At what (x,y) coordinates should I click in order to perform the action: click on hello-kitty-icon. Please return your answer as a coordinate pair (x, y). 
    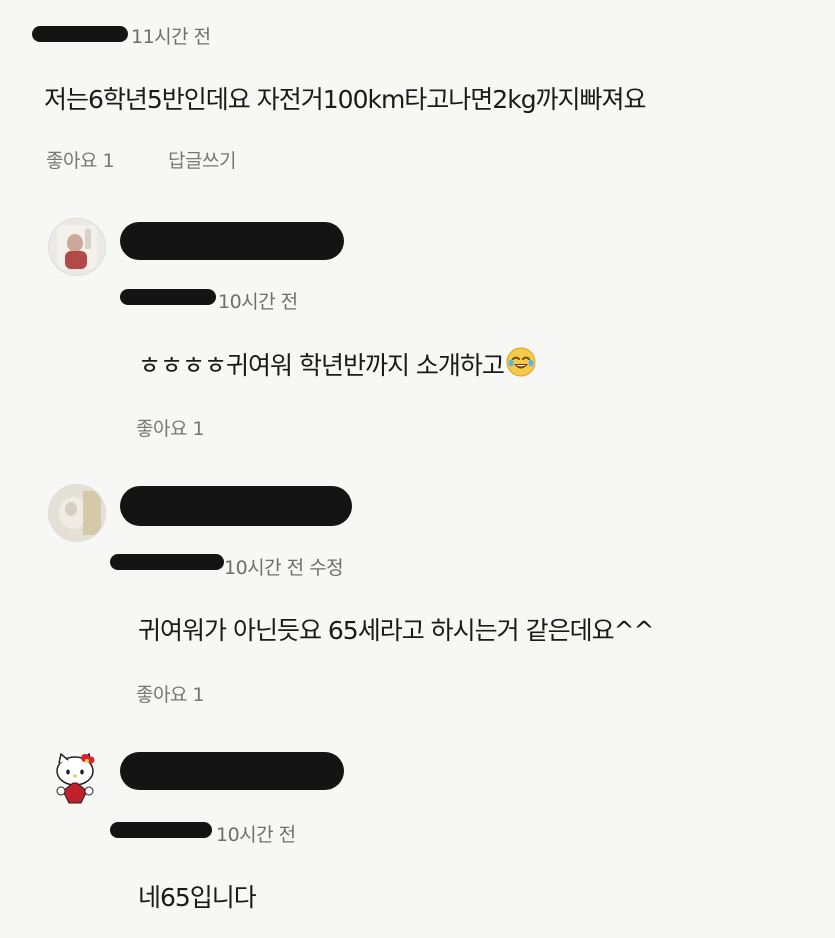
    Looking at the image, I should click on (75, 778).